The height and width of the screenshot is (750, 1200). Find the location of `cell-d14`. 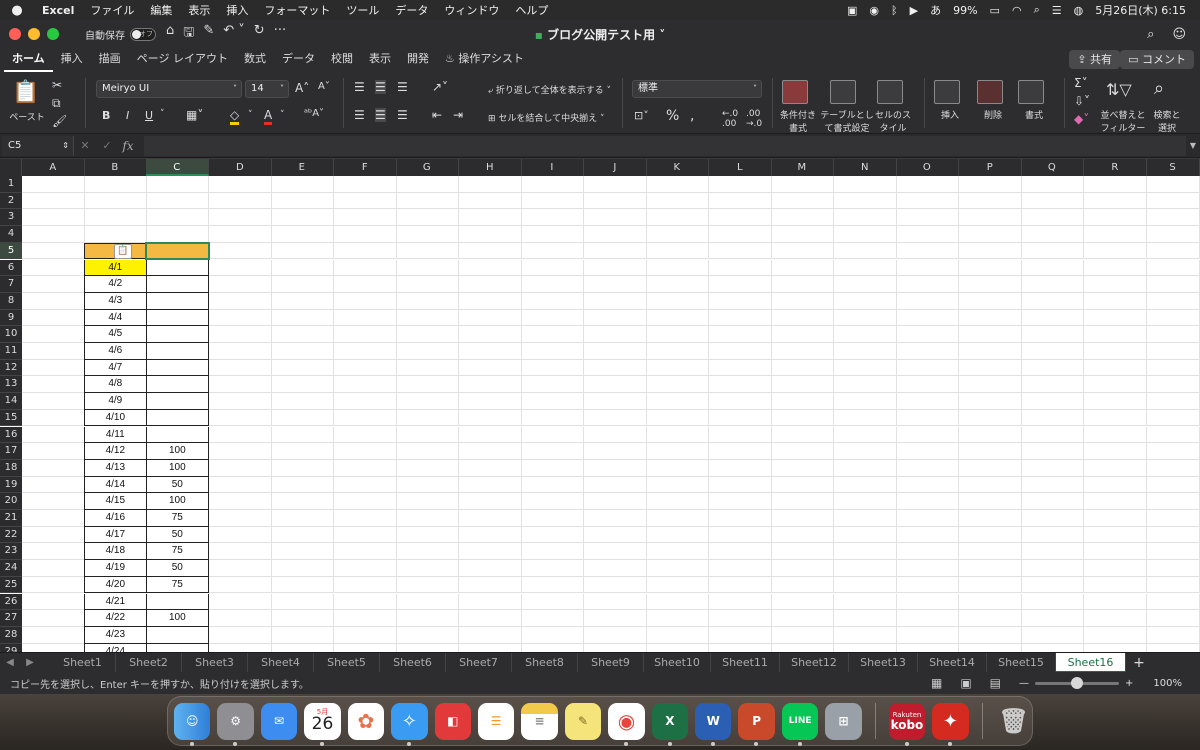

cell-d14 is located at coordinates (240, 401).